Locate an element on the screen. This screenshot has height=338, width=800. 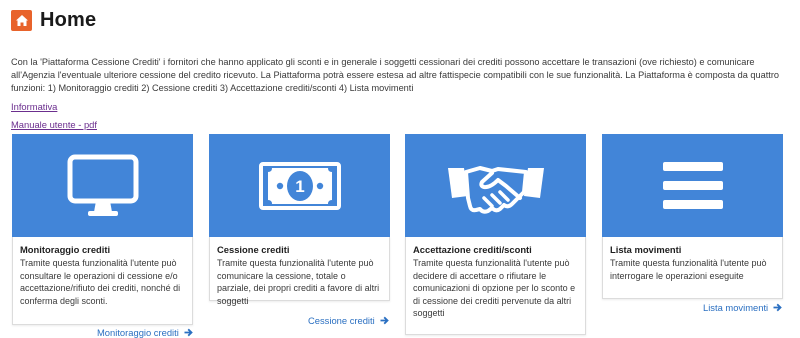
card-title: Cessione crediti is located at coordinates (253, 249).